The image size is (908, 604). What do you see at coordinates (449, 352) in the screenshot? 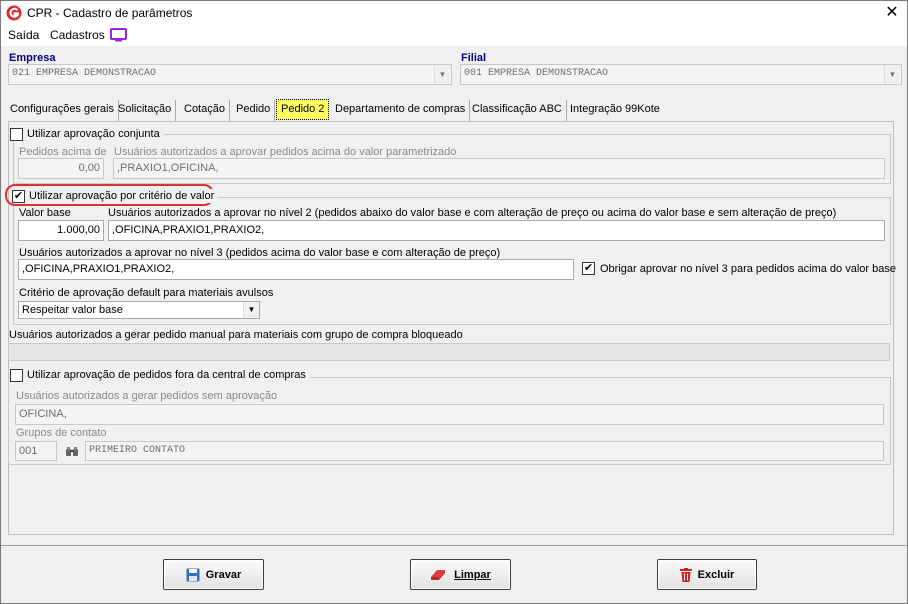
I see `pedido-manual-field` at bounding box center [449, 352].